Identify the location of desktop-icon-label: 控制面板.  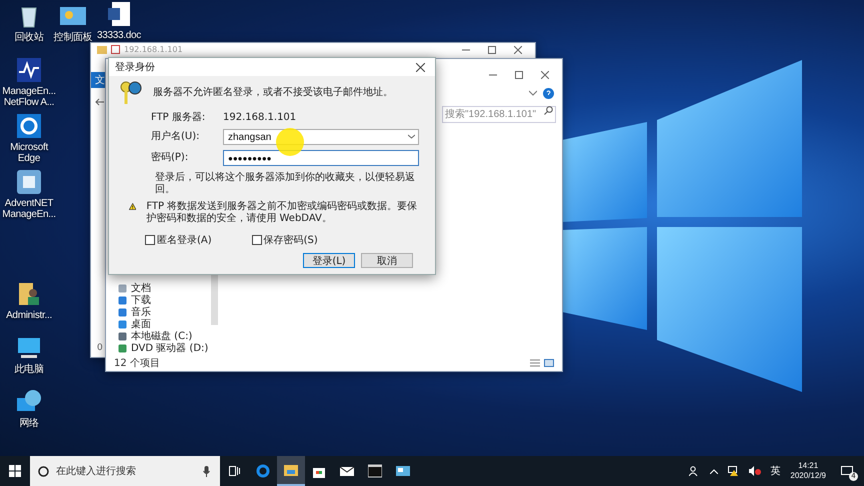
(73, 37).